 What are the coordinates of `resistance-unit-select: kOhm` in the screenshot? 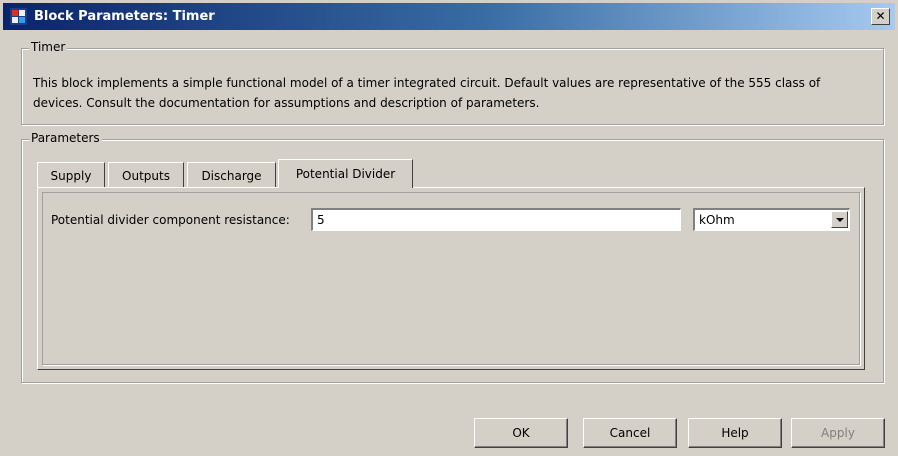 It's located at (771, 219).